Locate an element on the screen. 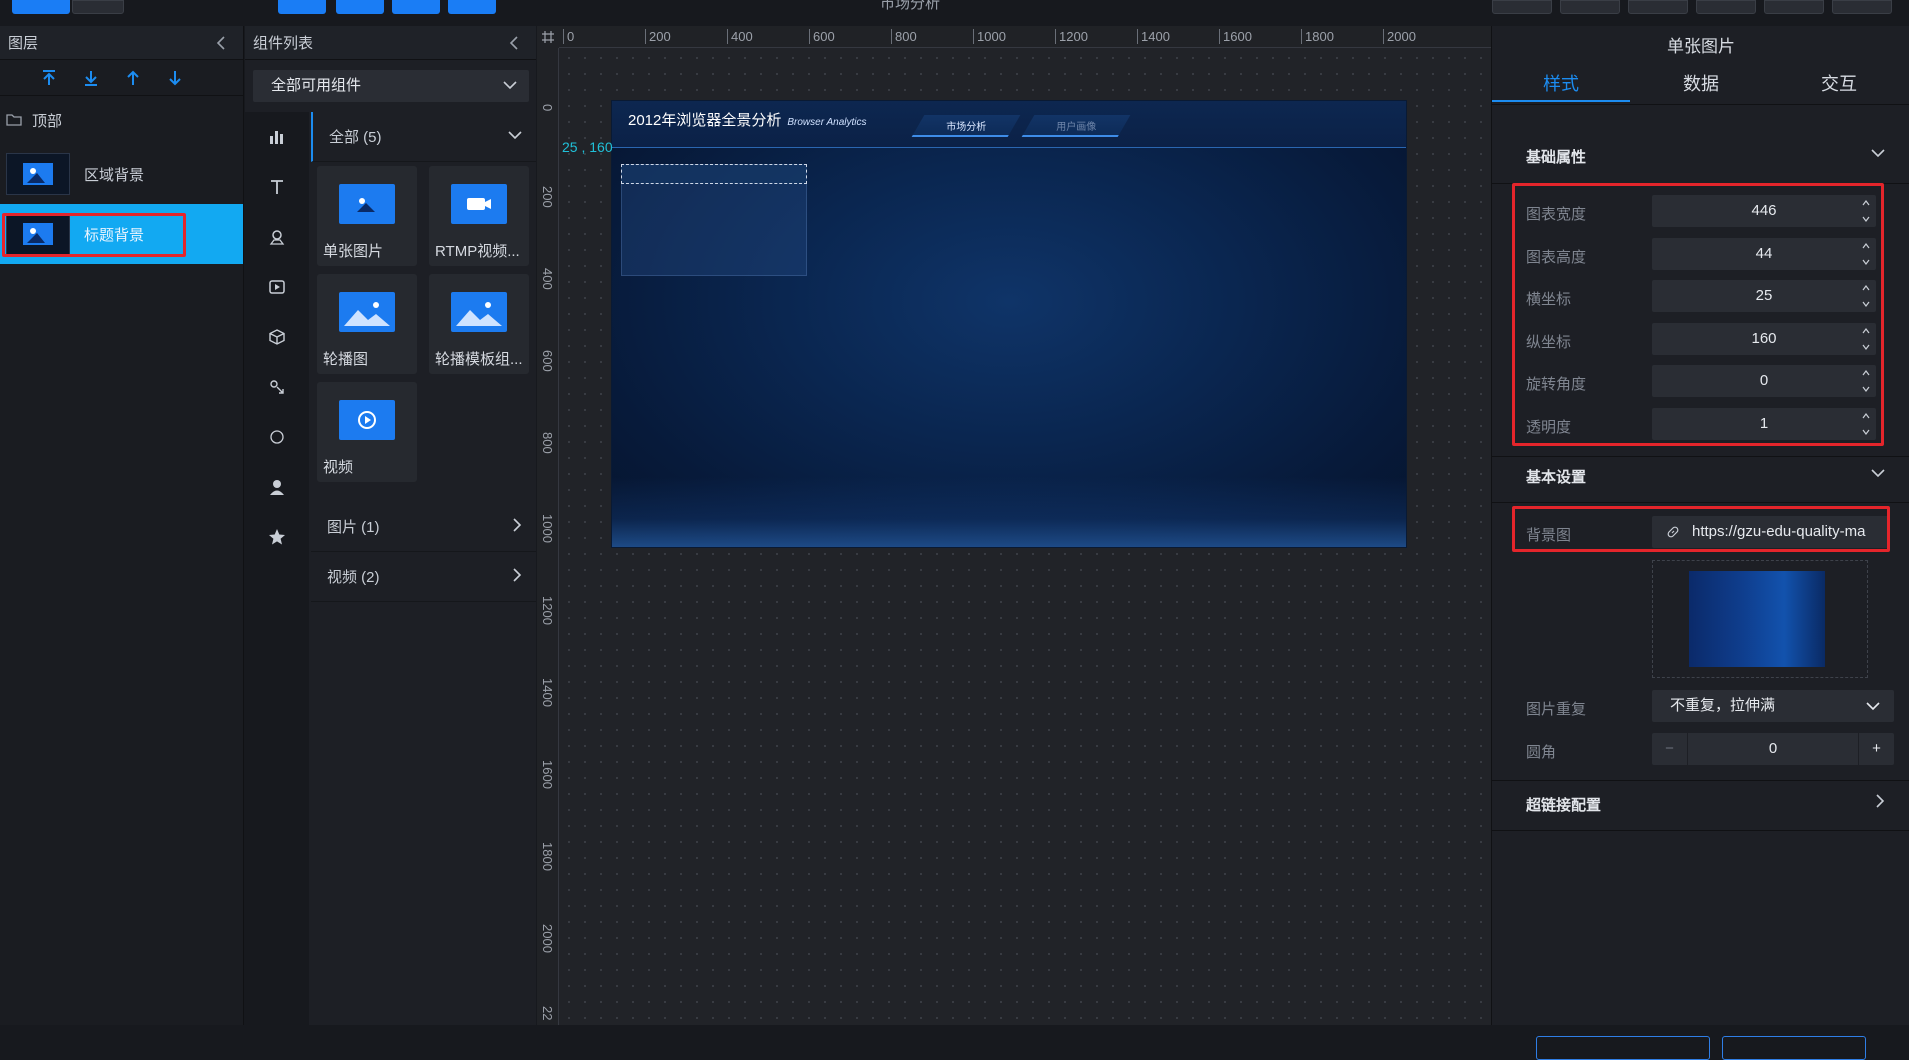 The image size is (1909, 1060). layer-group-top: 顶部 is located at coordinates (121, 120).